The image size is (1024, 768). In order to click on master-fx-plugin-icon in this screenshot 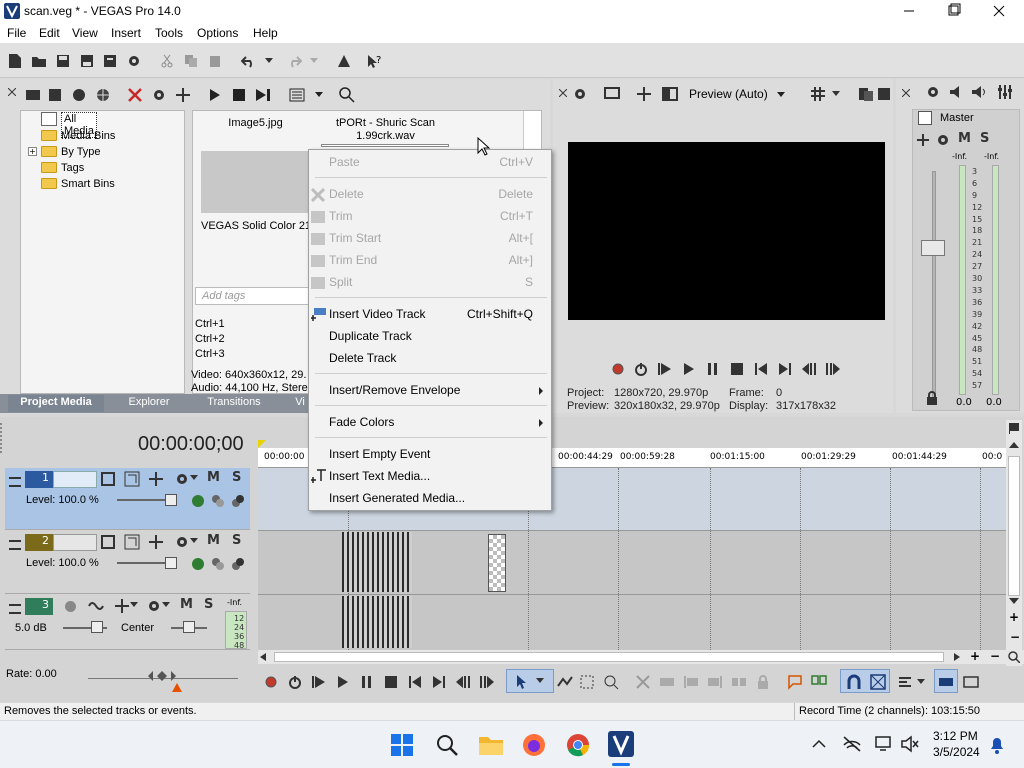, I will do `click(923, 140)`.